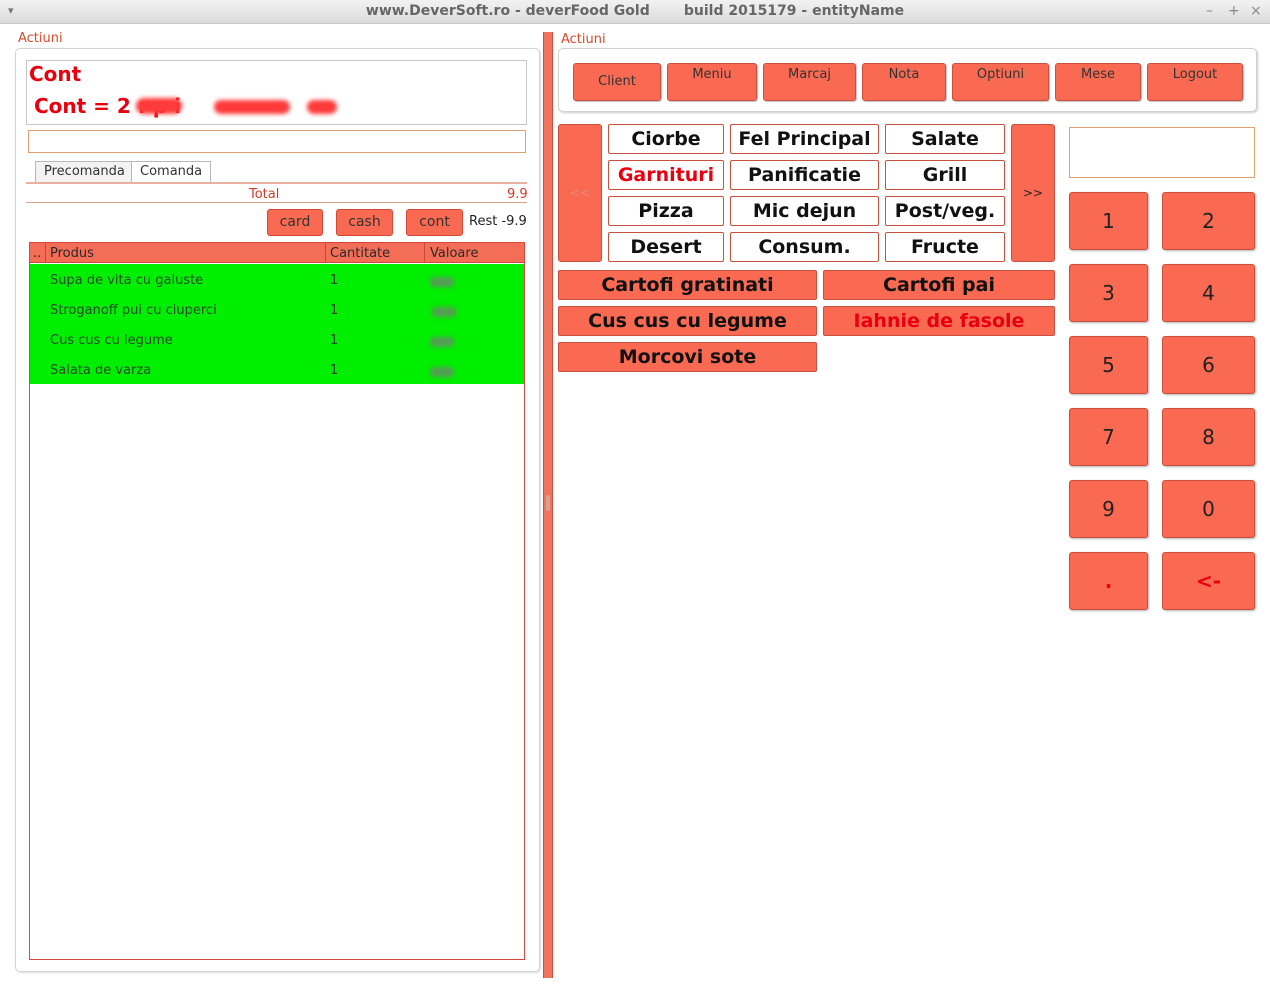 The width and height of the screenshot is (1270, 988). What do you see at coordinates (1033, 193) in the screenshot?
I see `next-categories-button: >>` at bounding box center [1033, 193].